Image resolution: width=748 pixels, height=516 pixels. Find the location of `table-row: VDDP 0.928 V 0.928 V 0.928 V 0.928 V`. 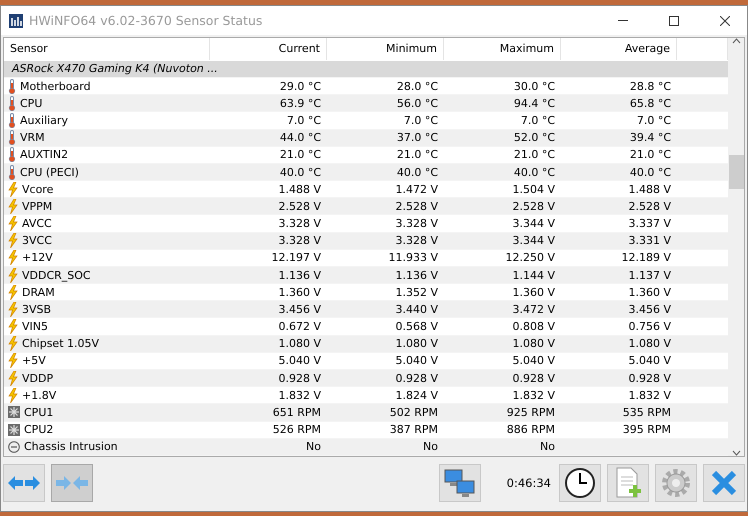

table-row: VDDP 0.928 V 0.928 V 0.928 V 0.928 V is located at coordinates (366, 379).